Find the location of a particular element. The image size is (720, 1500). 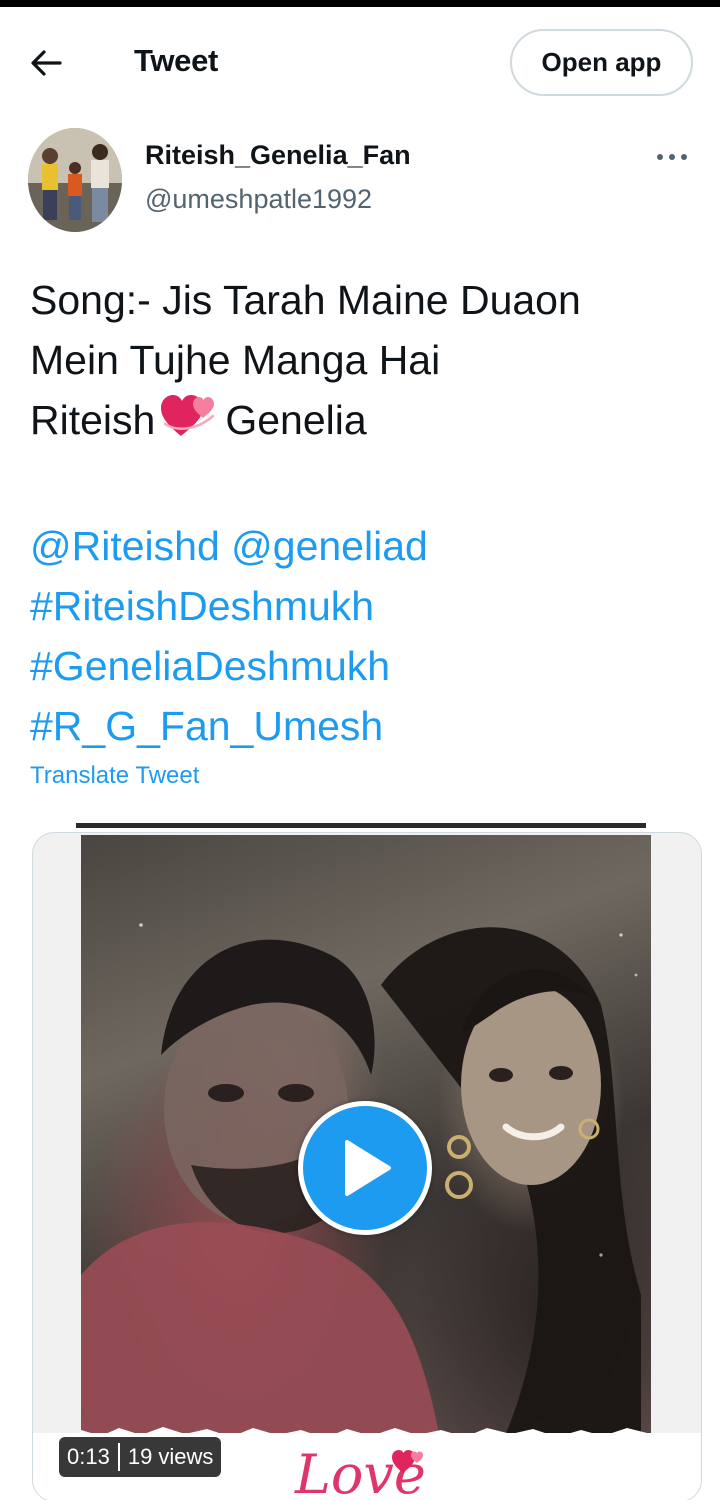

open-app-button: Open app is located at coordinates (601, 62).